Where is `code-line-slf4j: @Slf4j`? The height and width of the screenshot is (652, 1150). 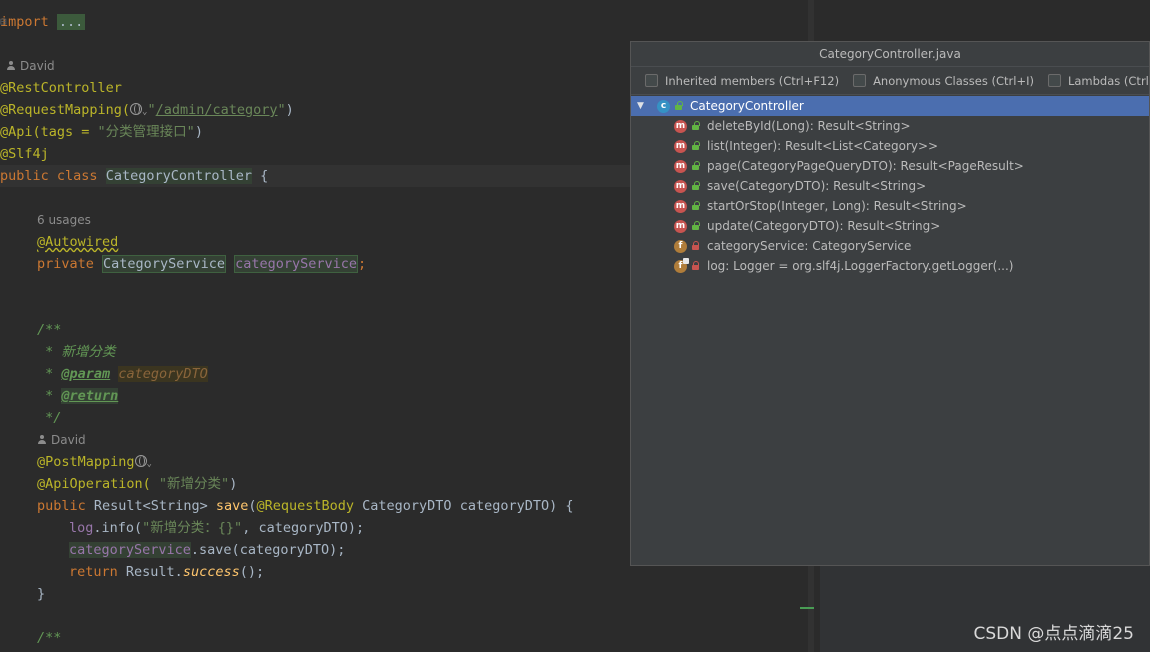 code-line-slf4j: @Slf4j is located at coordinates (24, 154).